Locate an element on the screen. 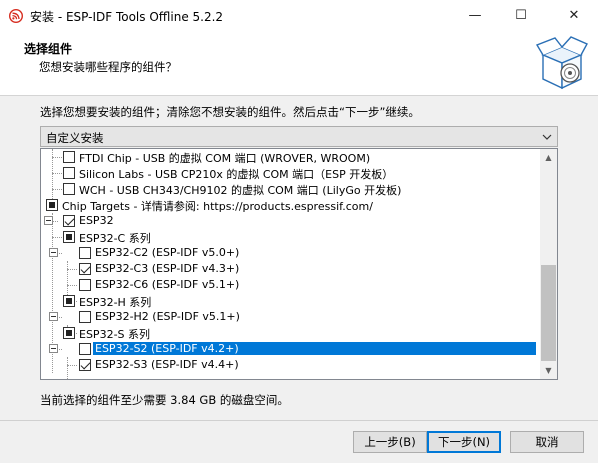 The width and height of the screenshot is (598, 463). close-button: ✕ is located at coordinates (574, 15).